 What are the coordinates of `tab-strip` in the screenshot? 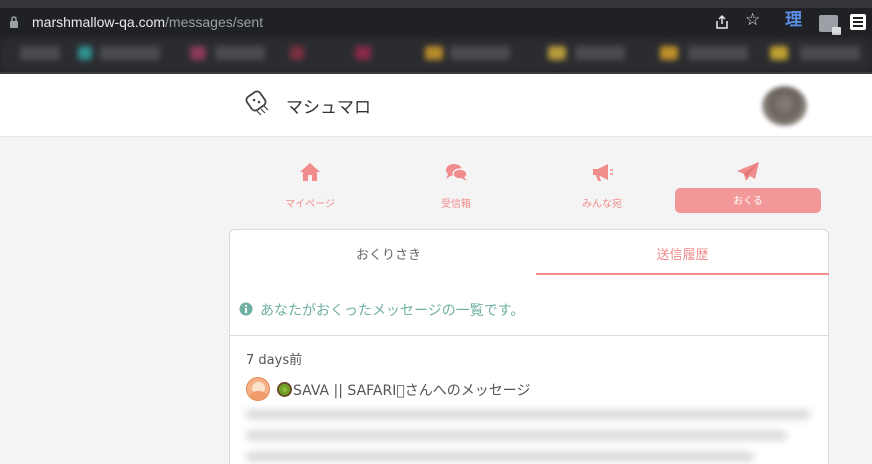 It's located at (436, 4).